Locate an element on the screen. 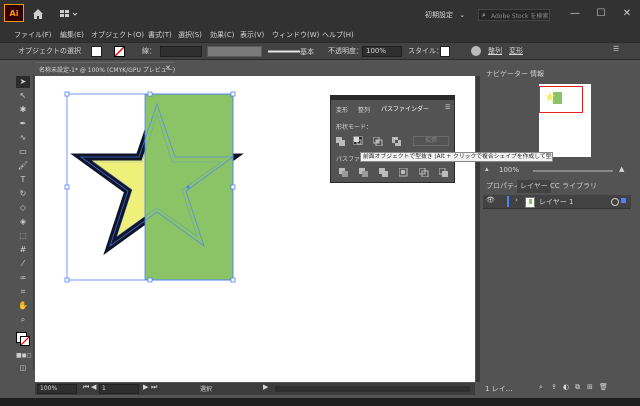 The image size is (640, 406). artboard-number-field: 1 is located at coordinates (119, 389).